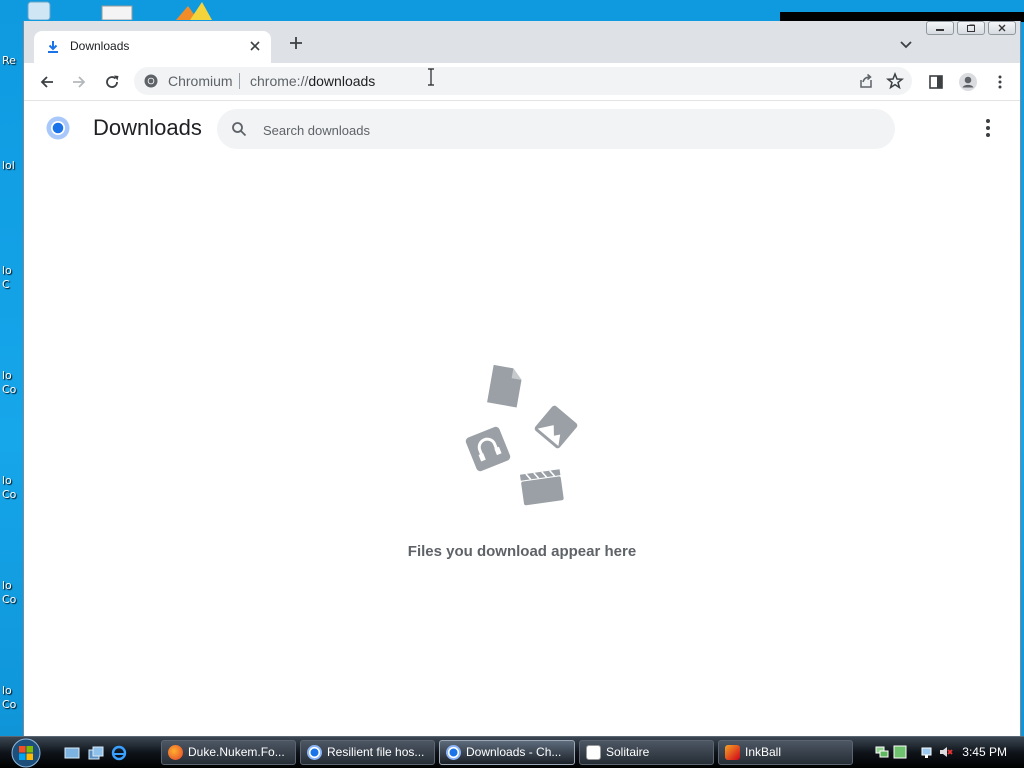  I want to click on forward-button, so click(79, 82).